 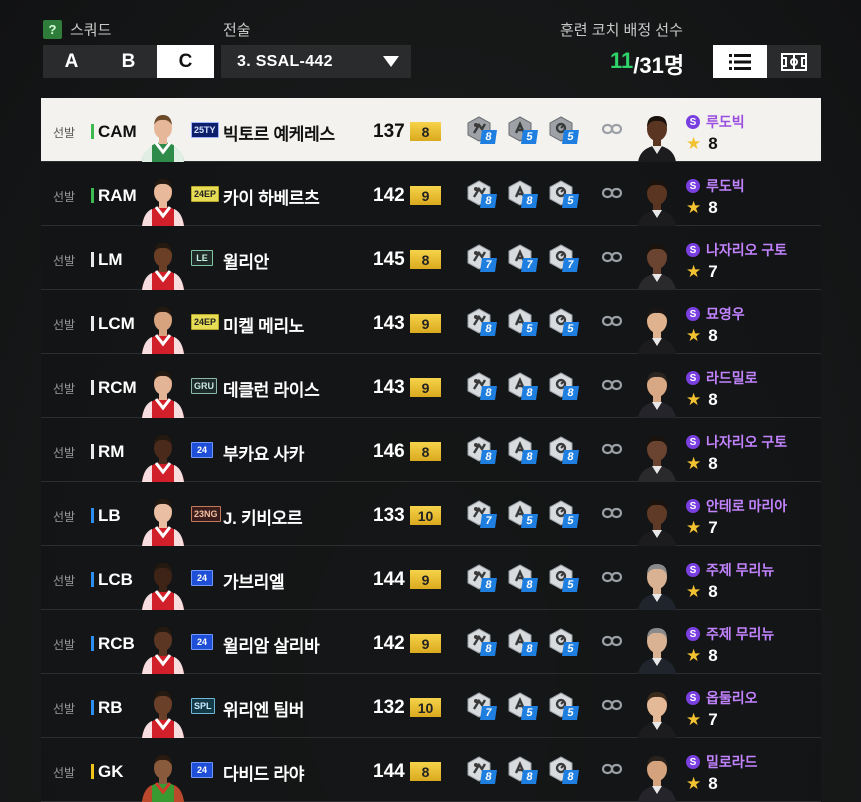 What do you see at coordinates (128, 61) in the screenshot?
I see `squad-tab-b: B` at bounding box center [128, 61].